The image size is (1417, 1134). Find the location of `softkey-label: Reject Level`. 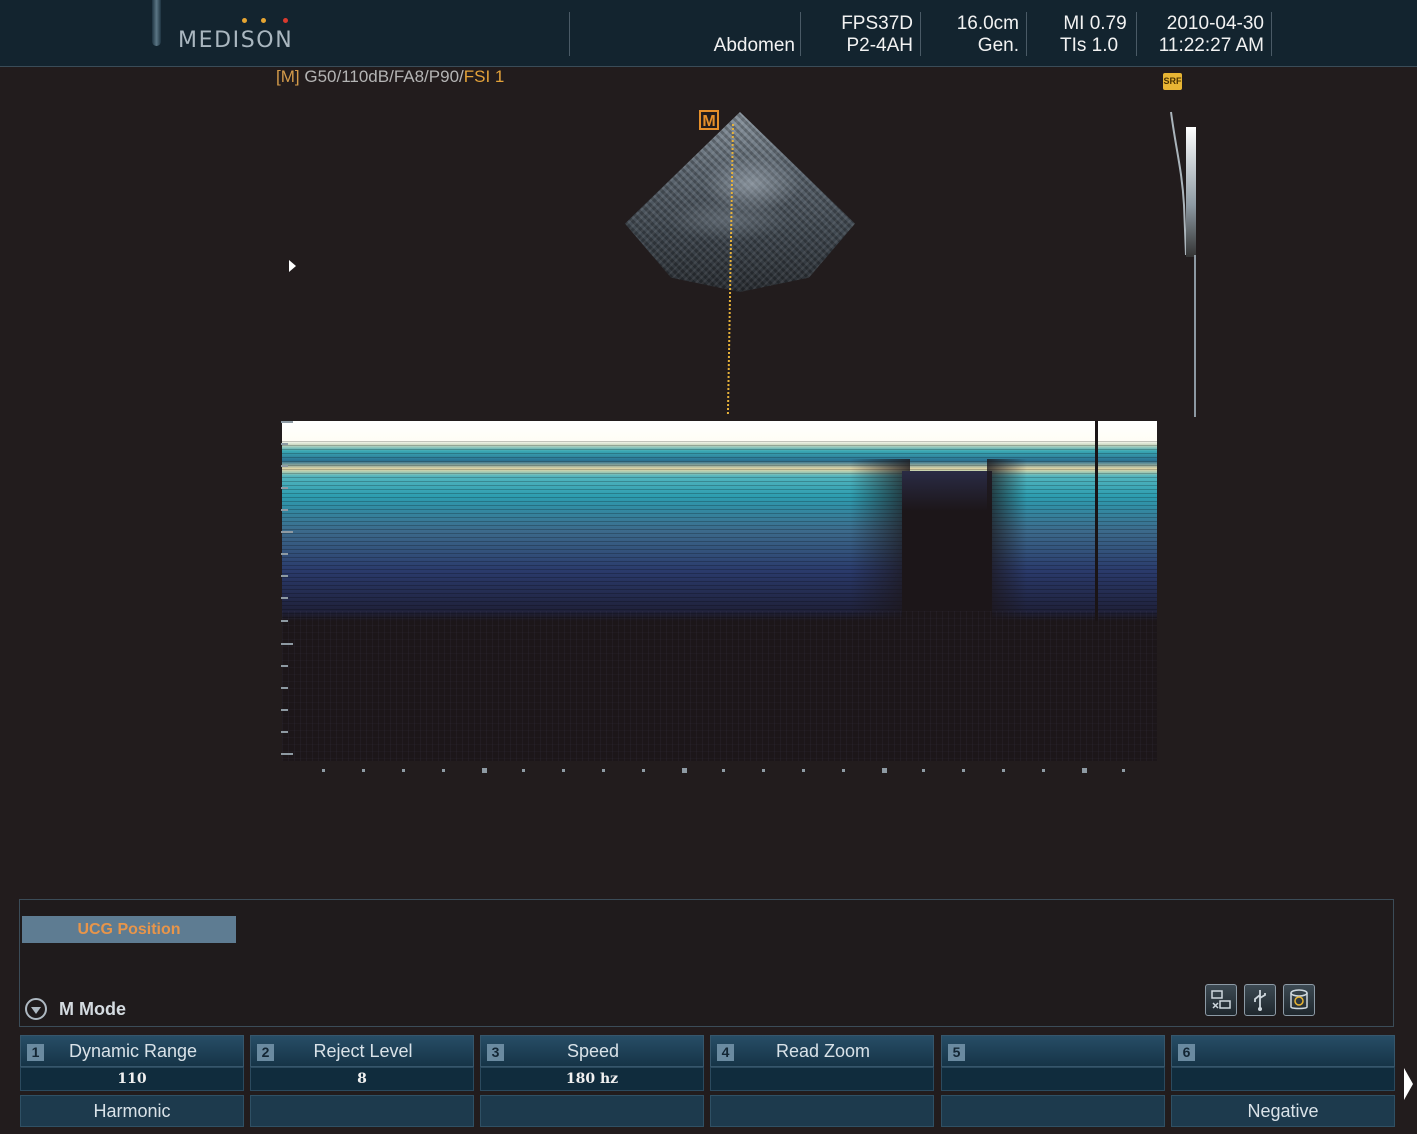

softkey-label: Reject Level is located at coordinates (363, 1051).